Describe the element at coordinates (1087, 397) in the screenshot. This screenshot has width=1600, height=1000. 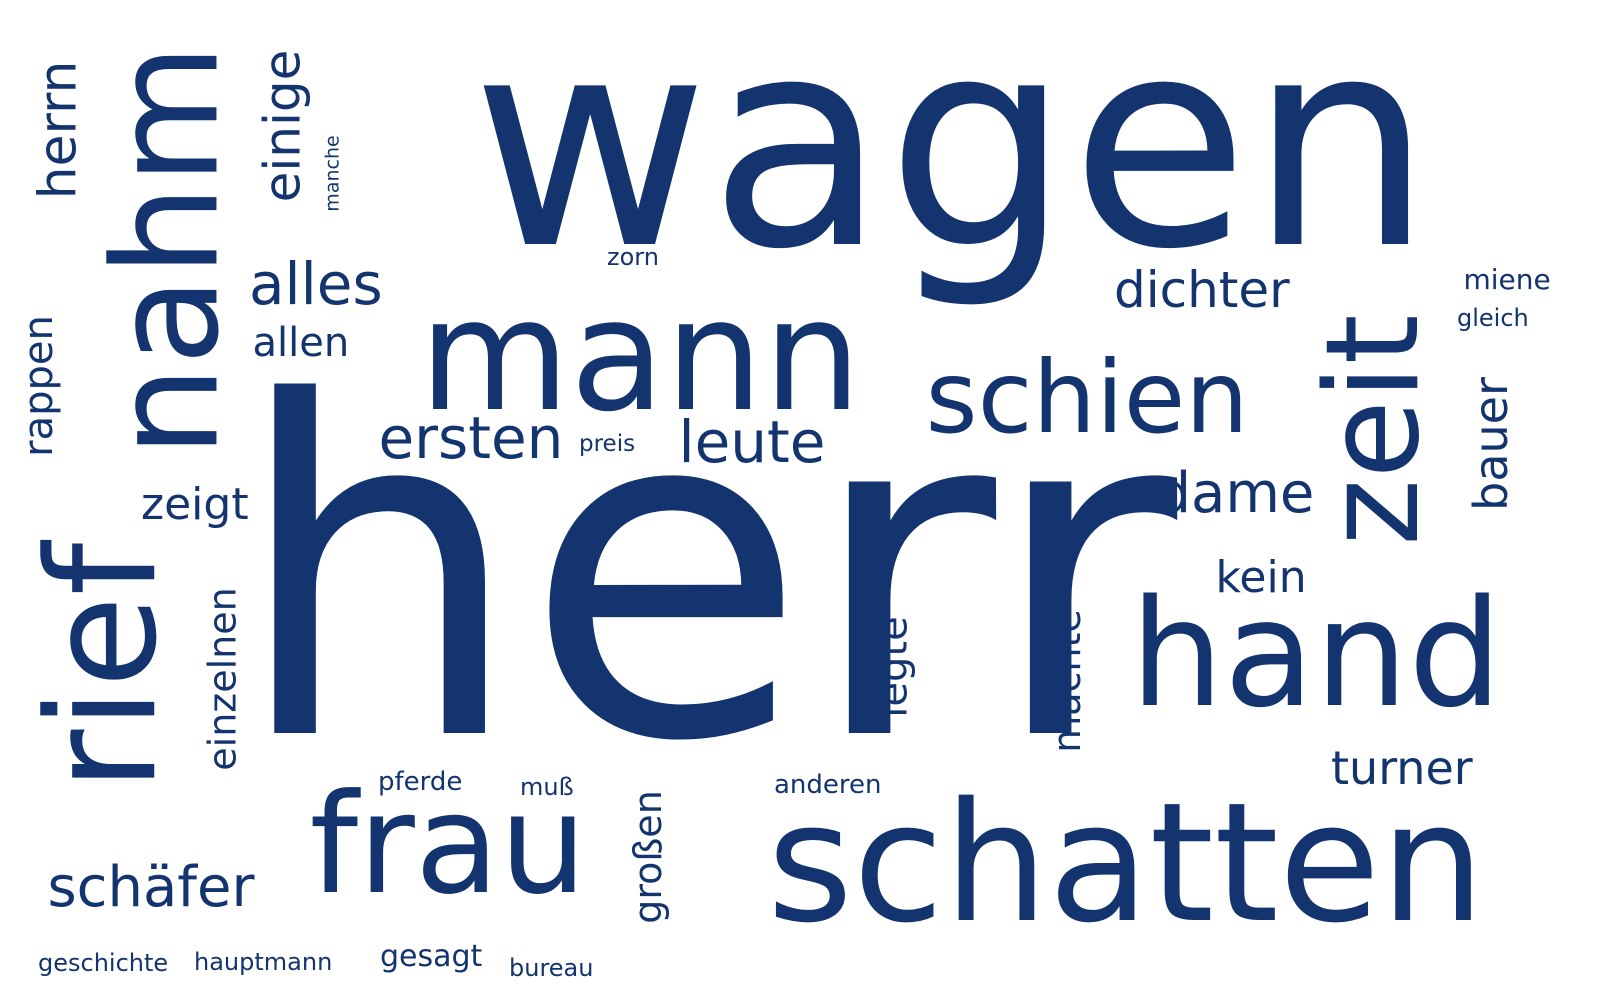
I see `word-schien: schien` at that location.